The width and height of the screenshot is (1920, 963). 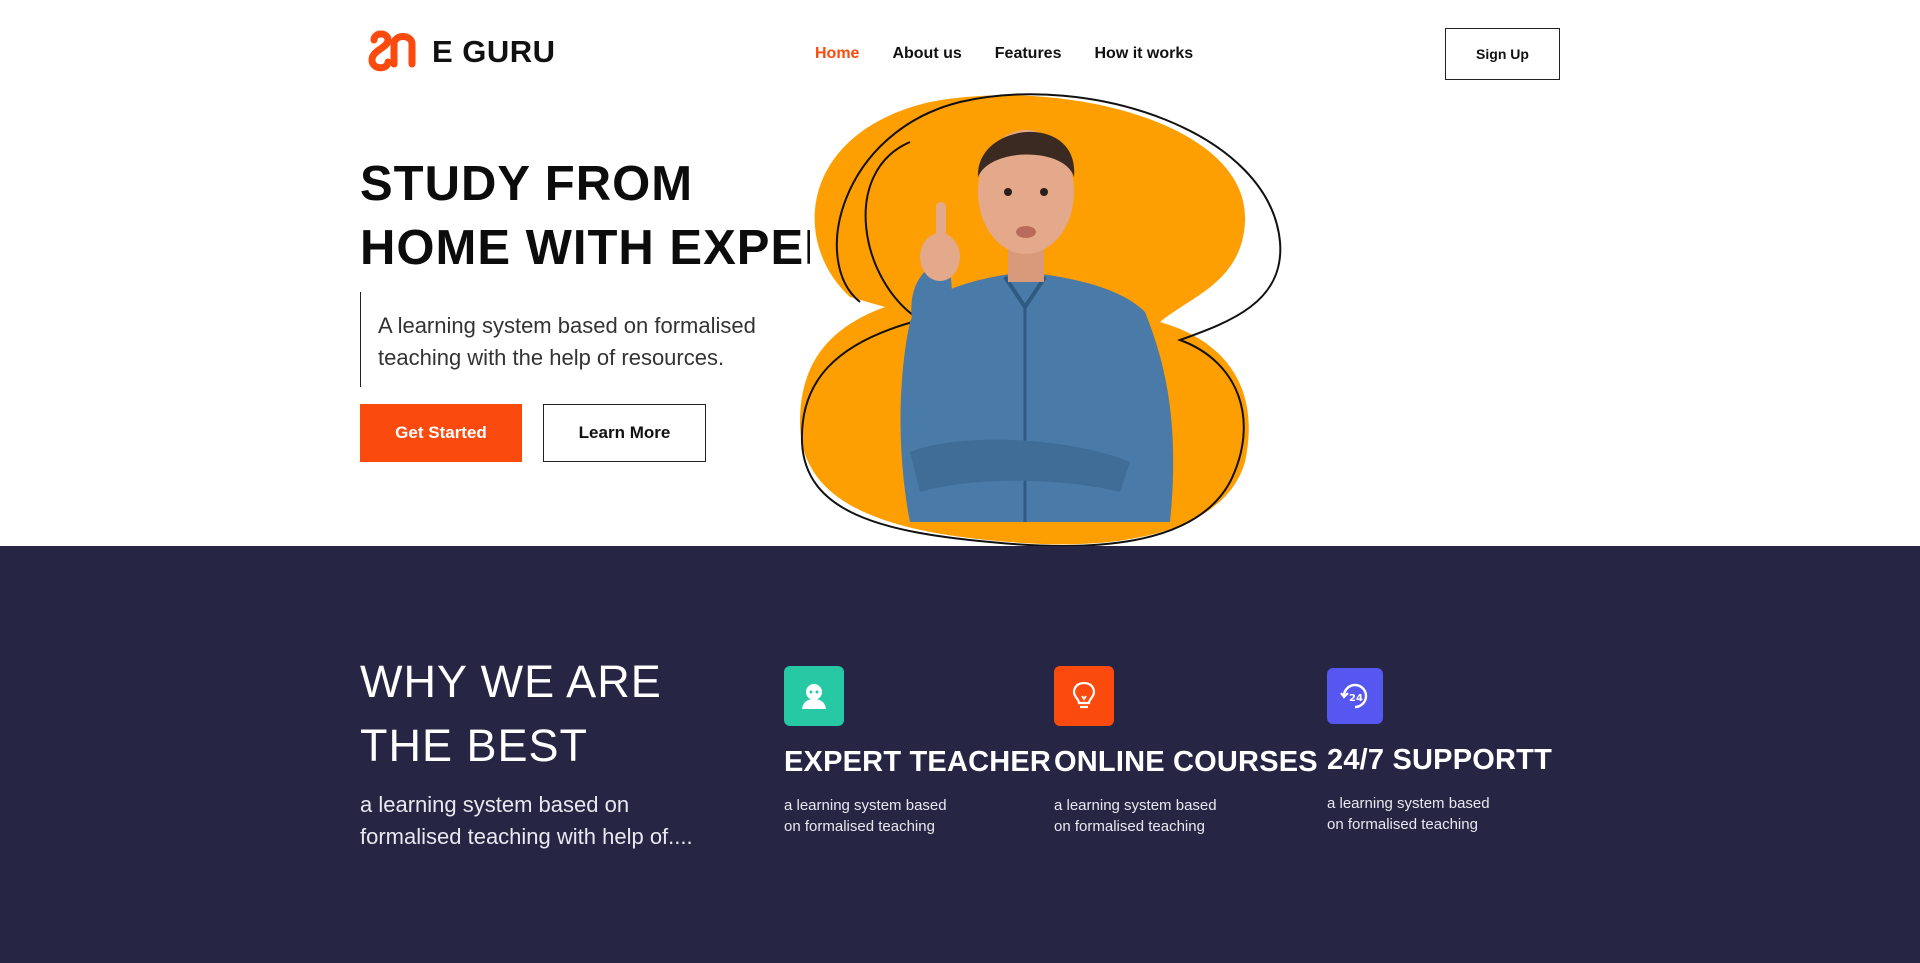 I want to click on support-24-icon: 24, so click(x=1355, y=696).